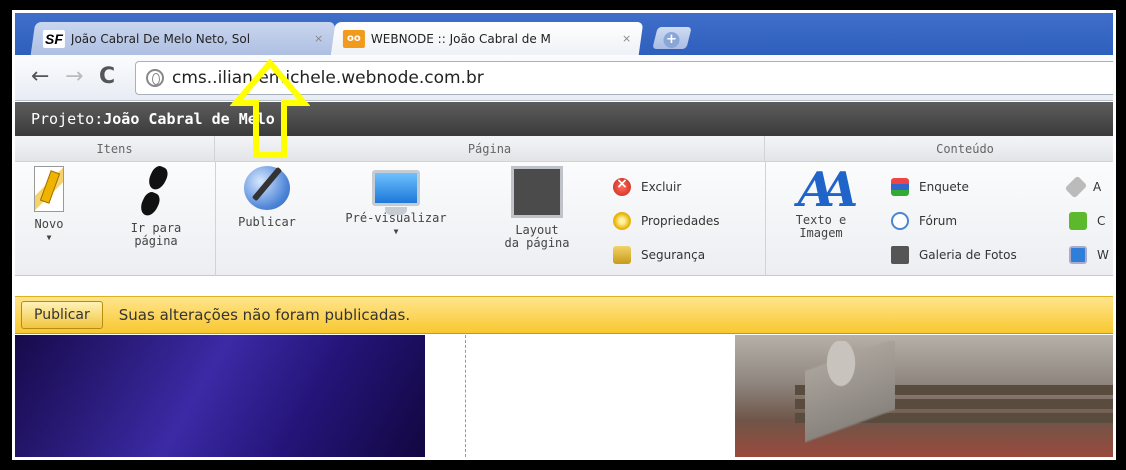  I want to click on ir-para-label: Ir para página, so click(156, 234).